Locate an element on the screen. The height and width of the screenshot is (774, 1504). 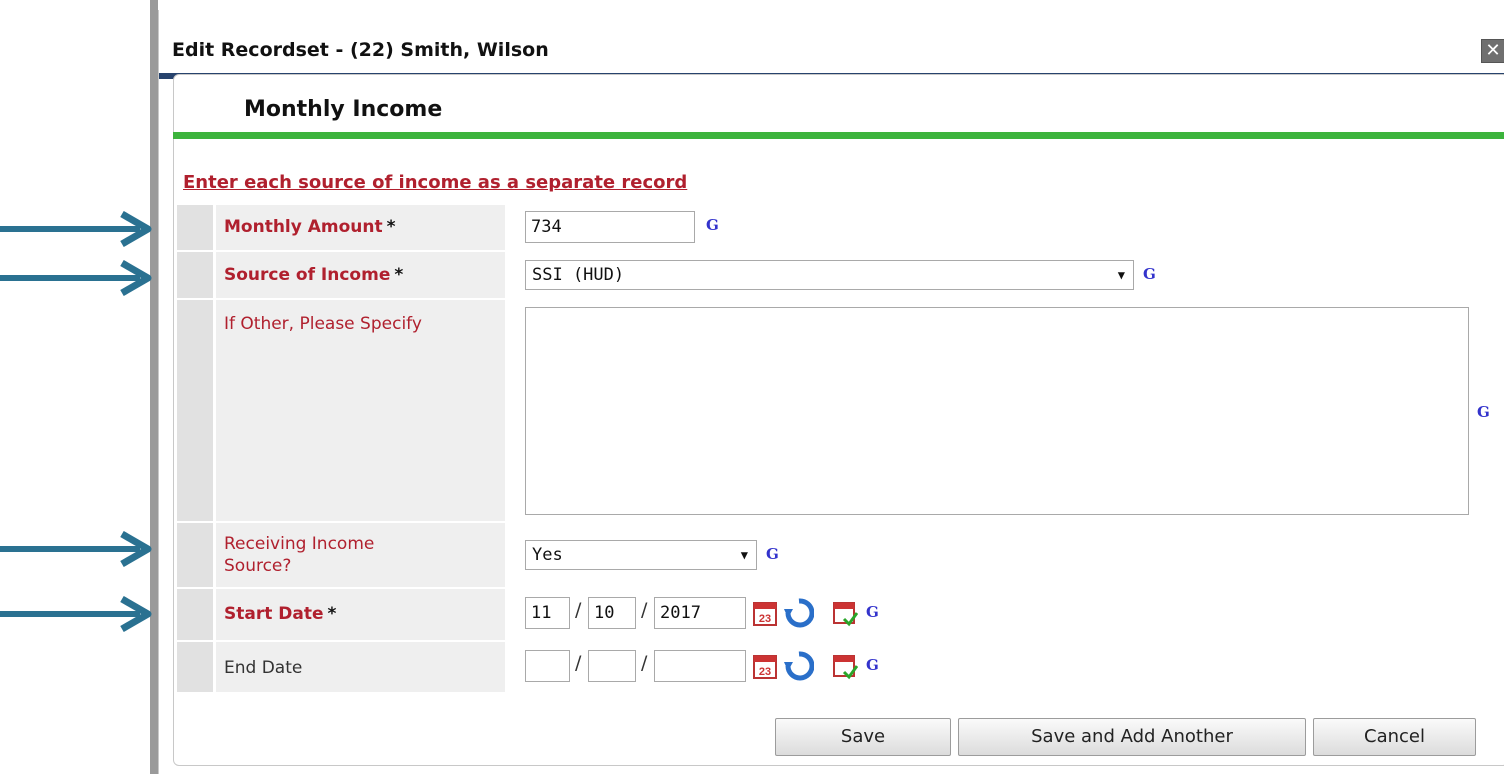
end-date-day-input is located at coordinates (612, 666).